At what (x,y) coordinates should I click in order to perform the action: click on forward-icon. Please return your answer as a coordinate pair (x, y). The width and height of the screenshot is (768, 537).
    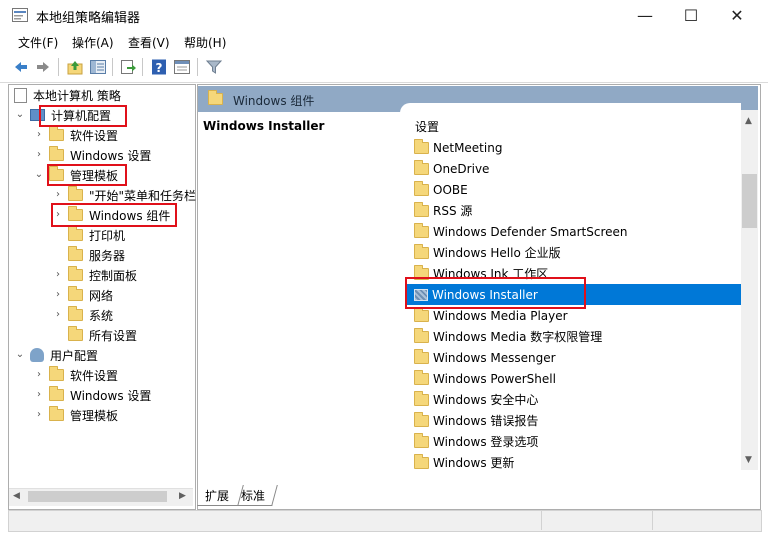
    Looking at the image, I should click on (43, 67).